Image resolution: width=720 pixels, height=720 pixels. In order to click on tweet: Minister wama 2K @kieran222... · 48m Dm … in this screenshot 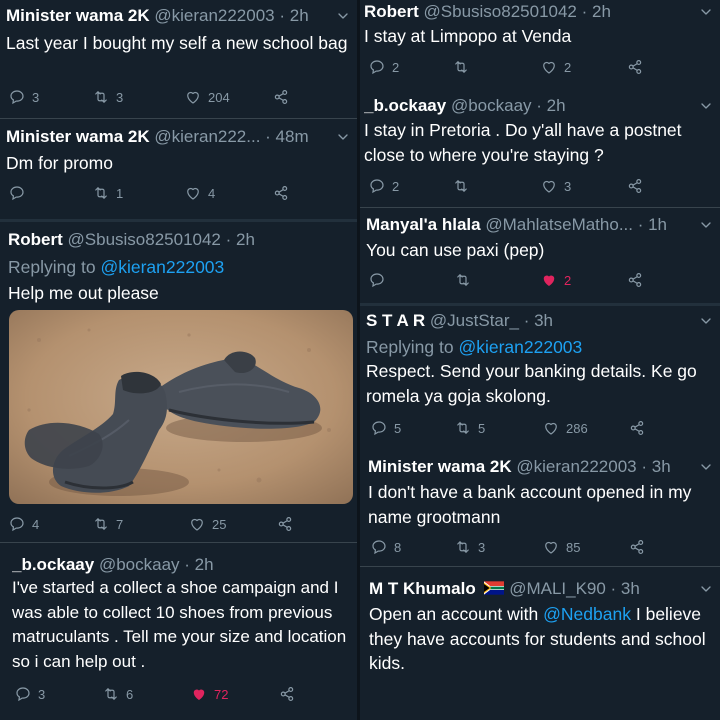, I will do `click(178, 169)`.